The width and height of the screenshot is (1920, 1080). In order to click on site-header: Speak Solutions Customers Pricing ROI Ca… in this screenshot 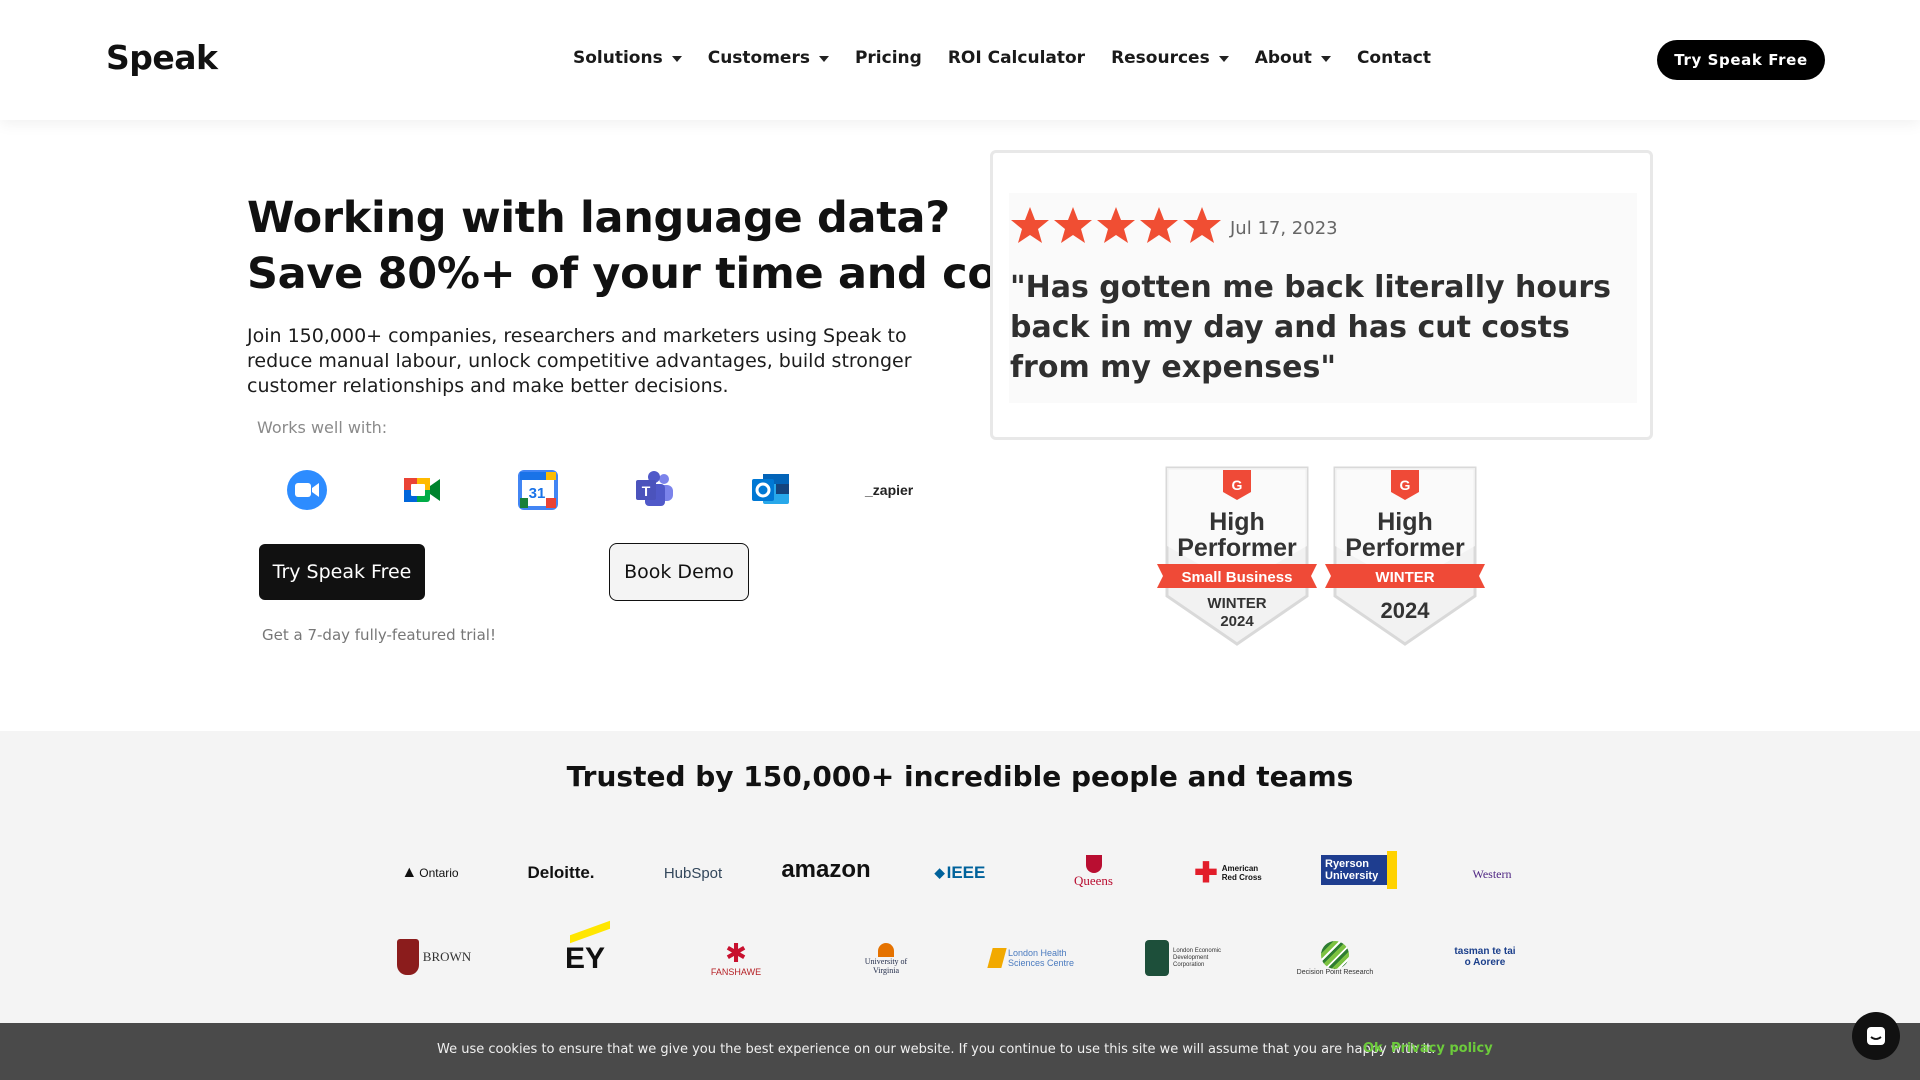, I will do `click(960, 60)`.